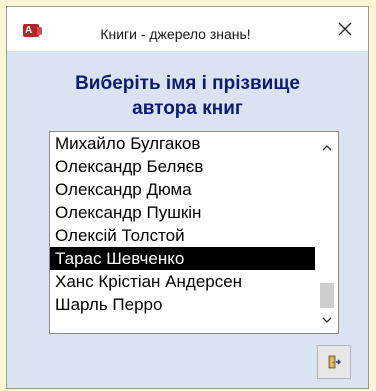  I want to click on heading-line-2: автора книг, so click(187, 108).